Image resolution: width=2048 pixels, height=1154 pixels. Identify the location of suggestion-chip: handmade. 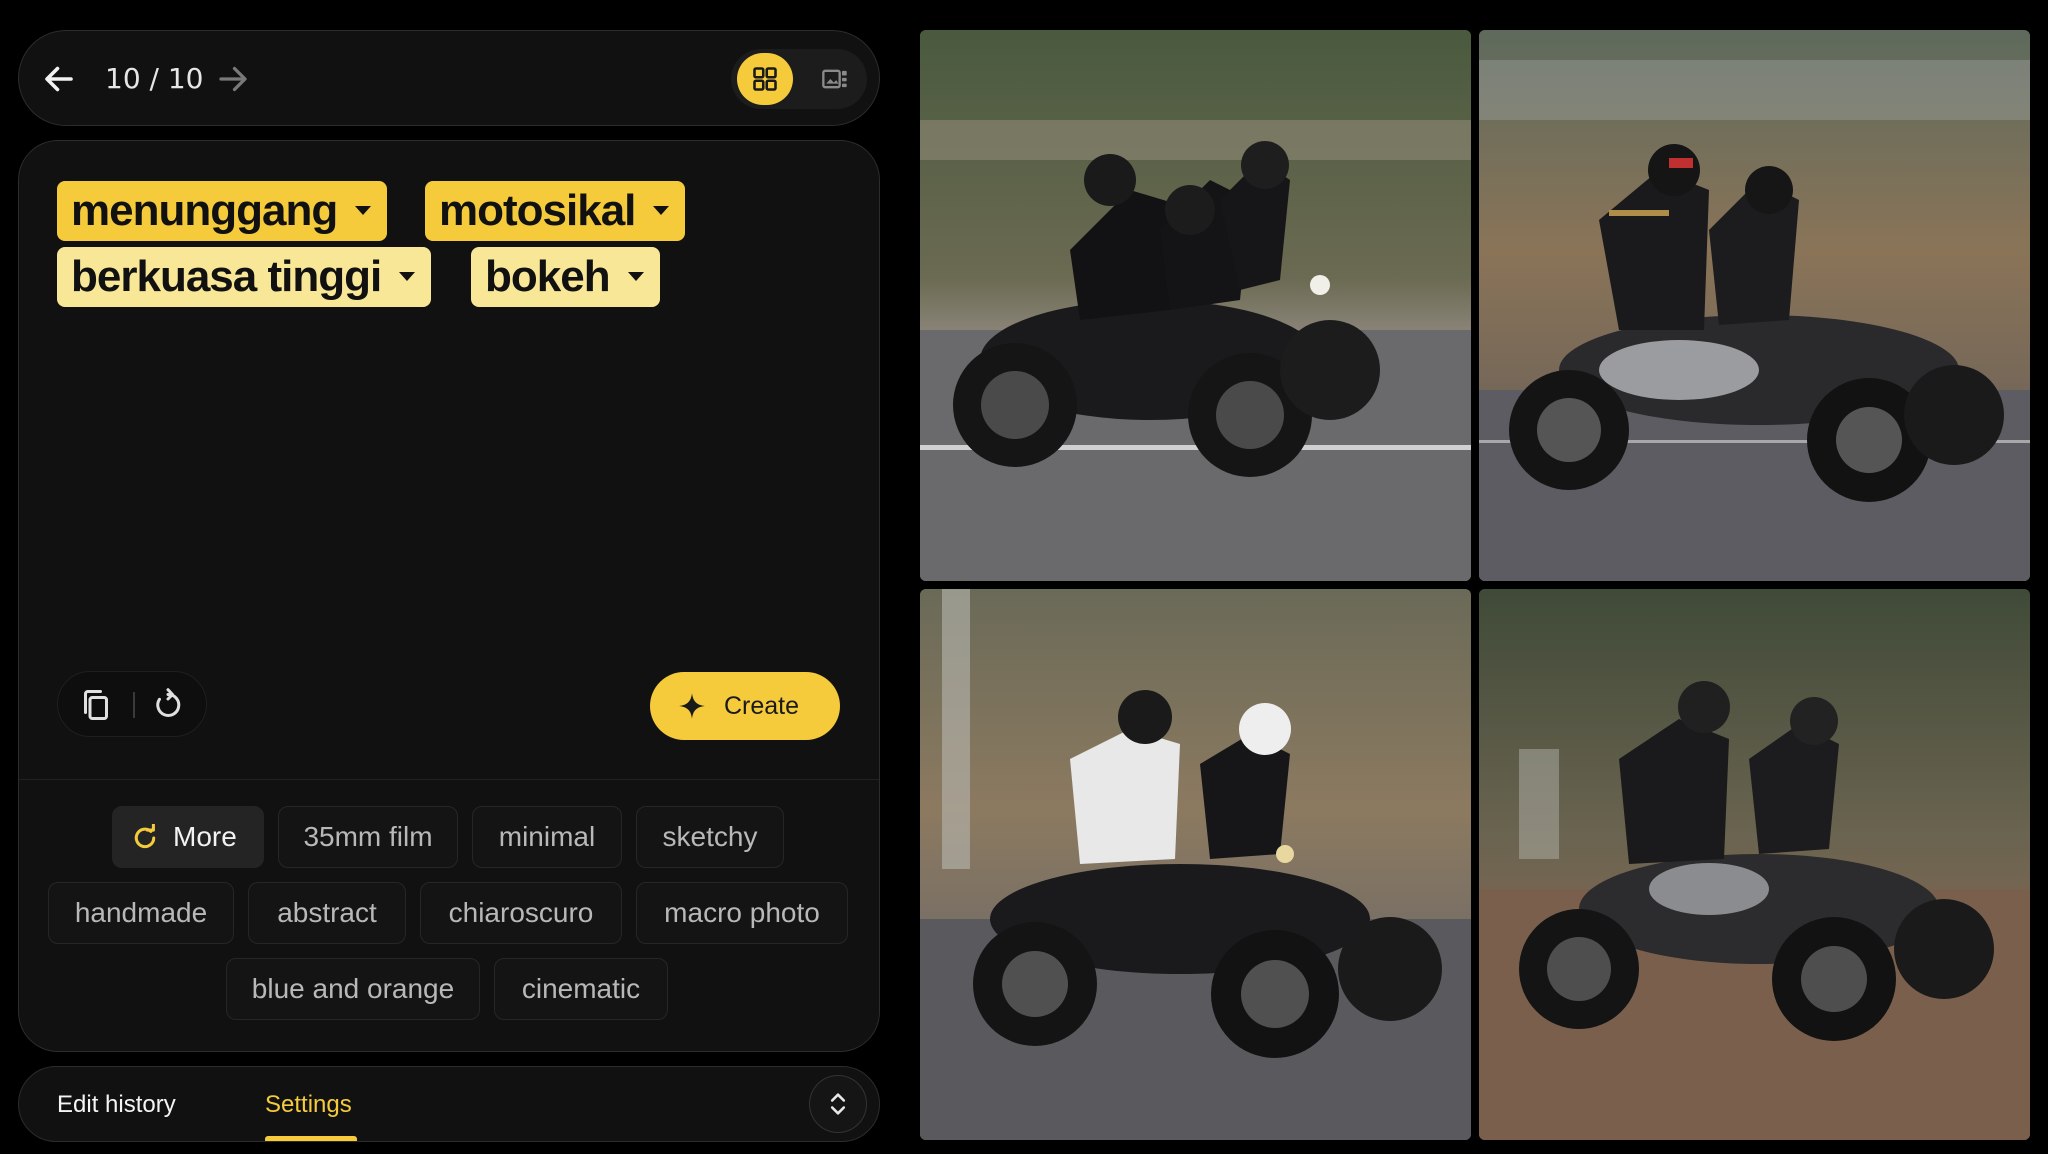
(141, 913).